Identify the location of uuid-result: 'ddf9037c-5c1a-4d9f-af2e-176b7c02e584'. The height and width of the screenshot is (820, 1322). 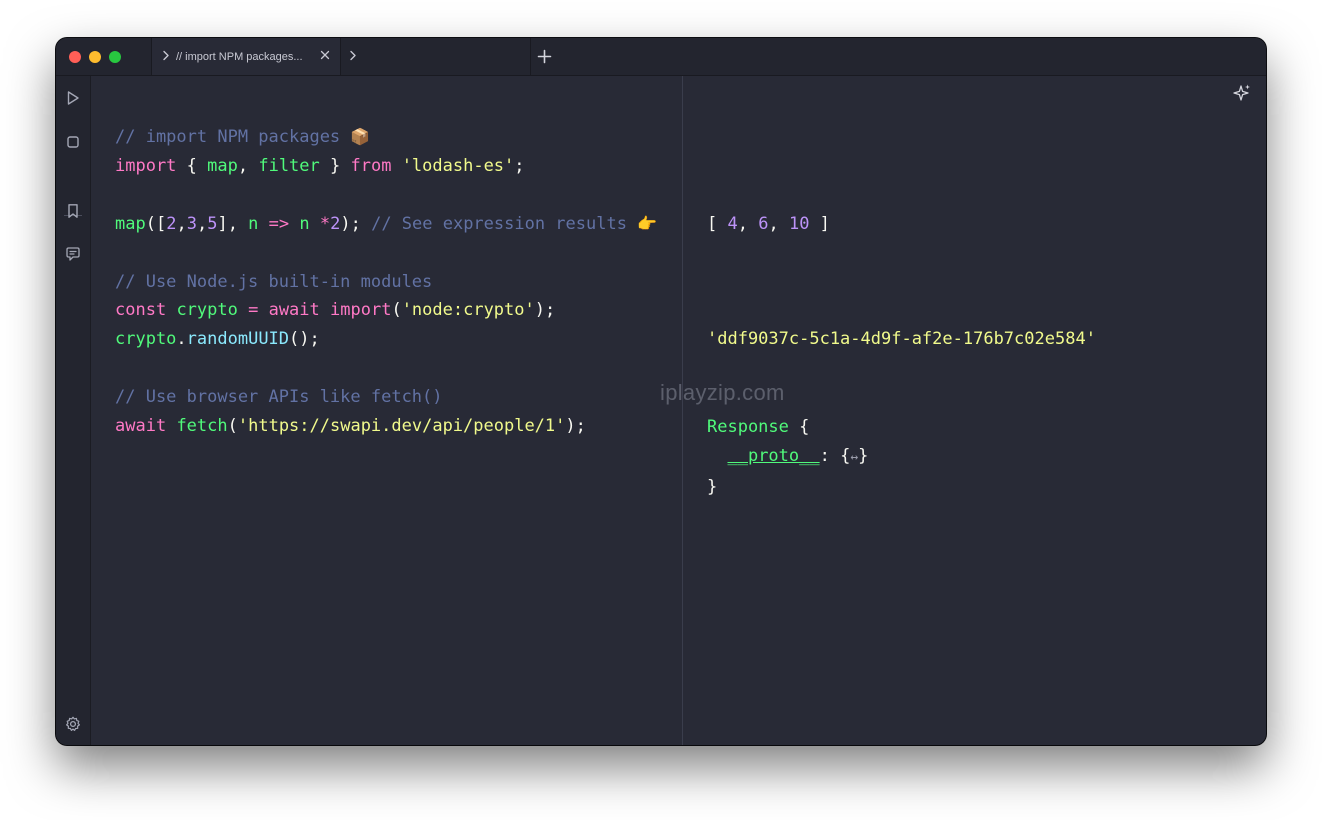
(901, 339).